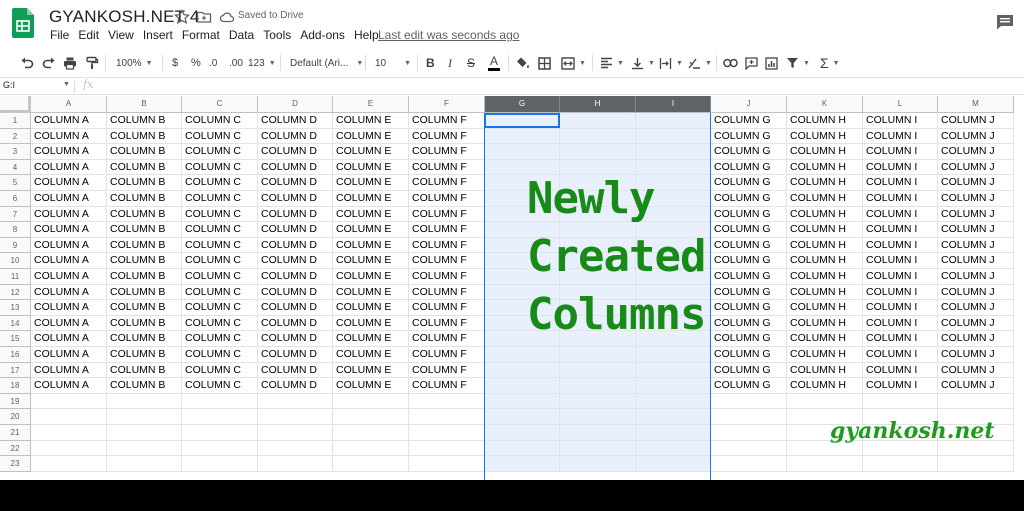 The height and width of the screenshot is (511, 1024). Describe the element at coordinates (730, 63) in the screenshot. I see `insert-link-button` at that location.